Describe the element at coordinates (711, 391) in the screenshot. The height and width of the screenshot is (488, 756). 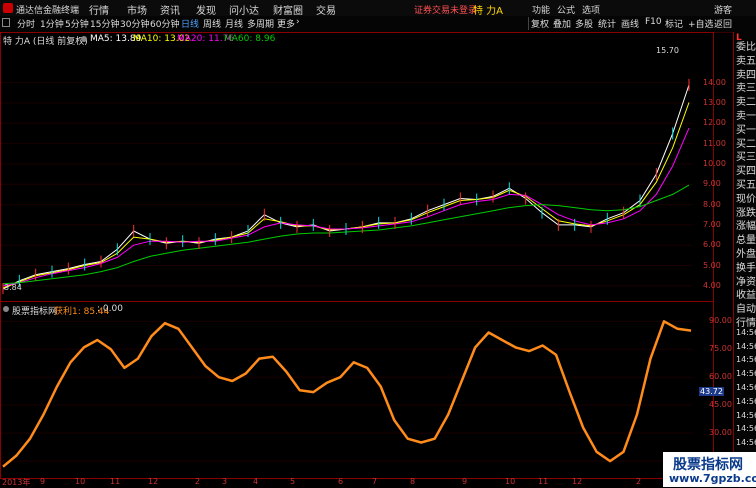
I see `current-indicator-value: 43.72` at that location.